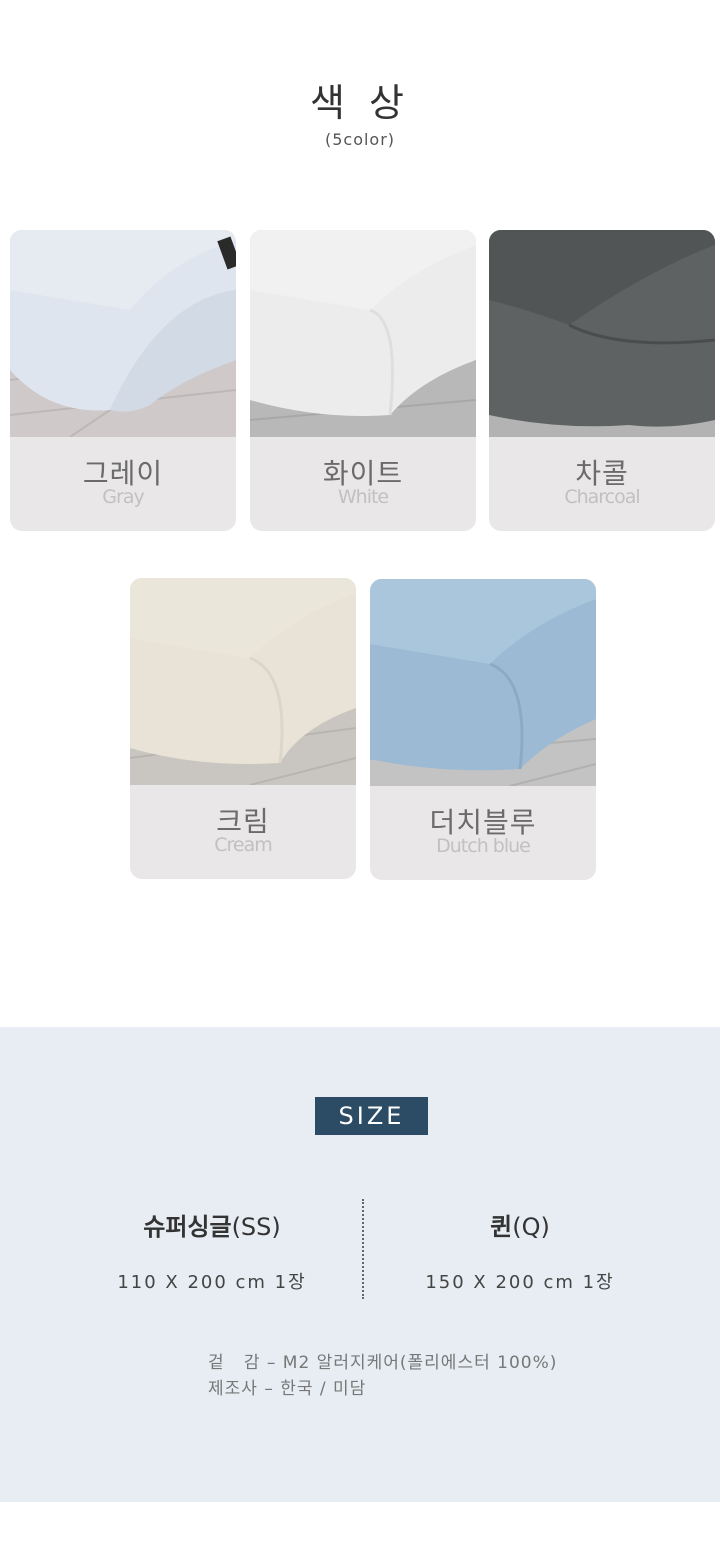  I want to click on color-card-white: 화이트 White, so click(363, 380).